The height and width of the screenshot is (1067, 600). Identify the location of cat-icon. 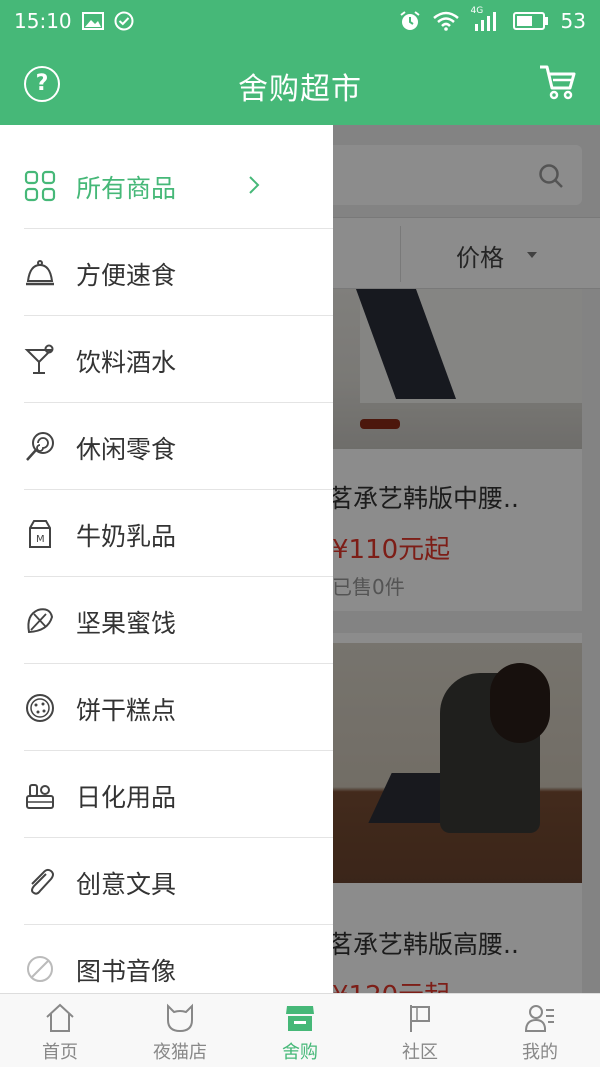
(180, 1018).